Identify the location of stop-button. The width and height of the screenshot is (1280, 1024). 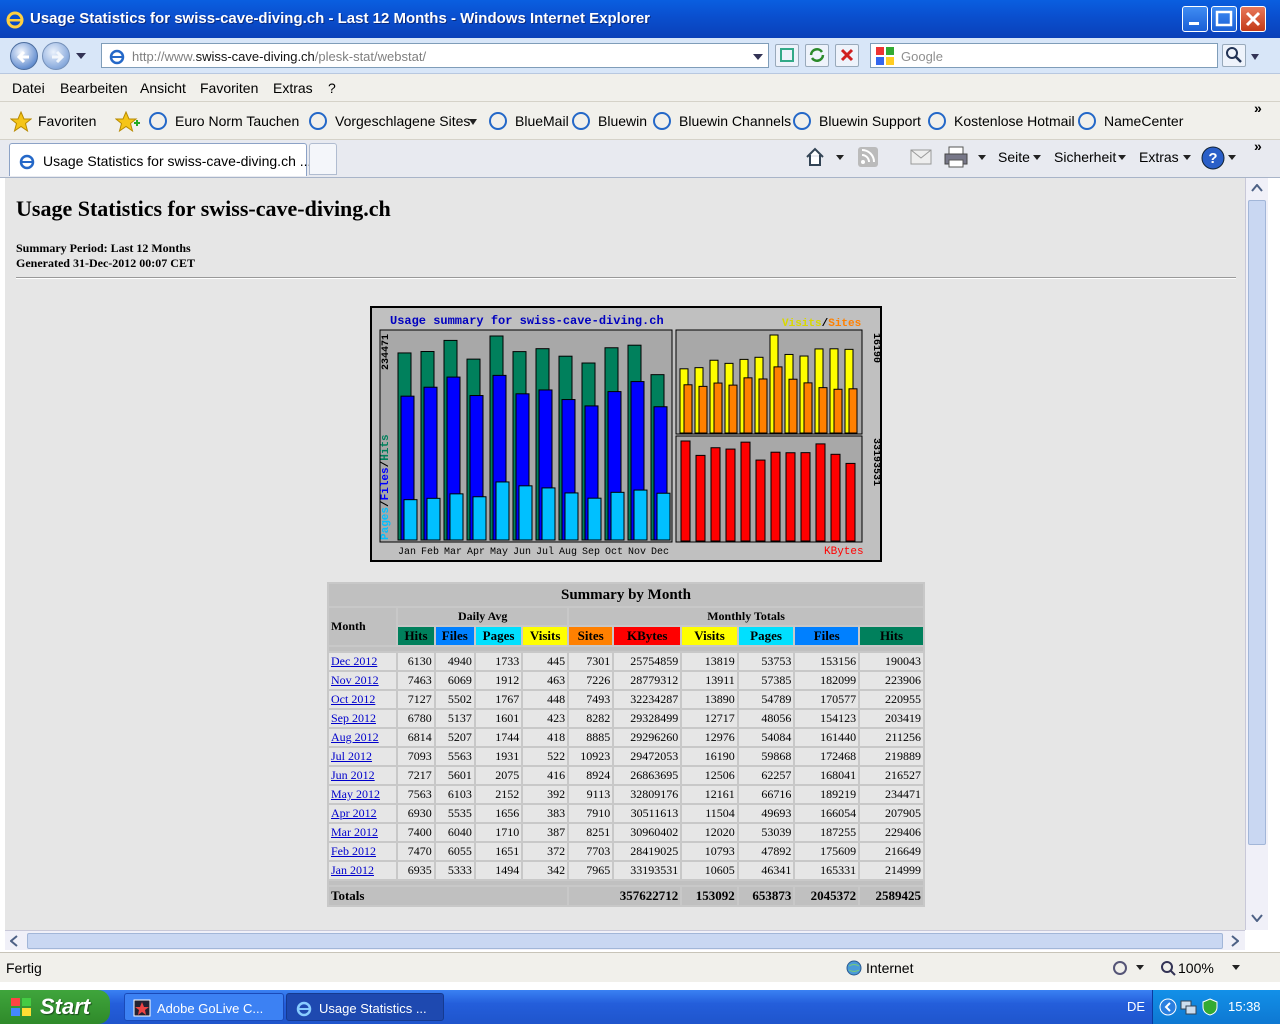
(847, 55).